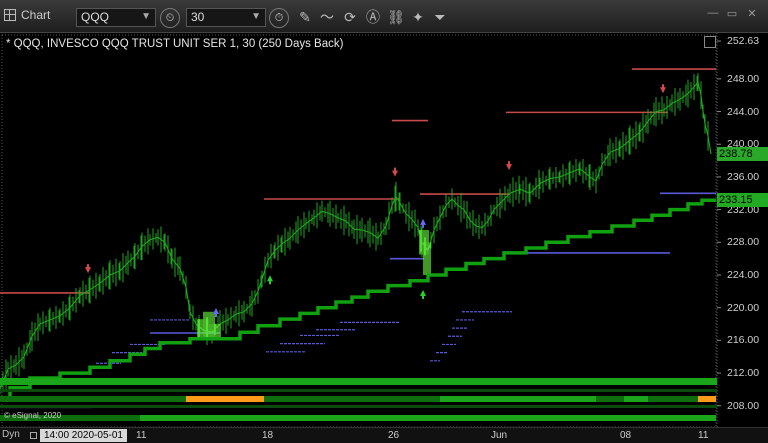  I want to click on alert-a-icon: Ⓐ, so click(373, 17).